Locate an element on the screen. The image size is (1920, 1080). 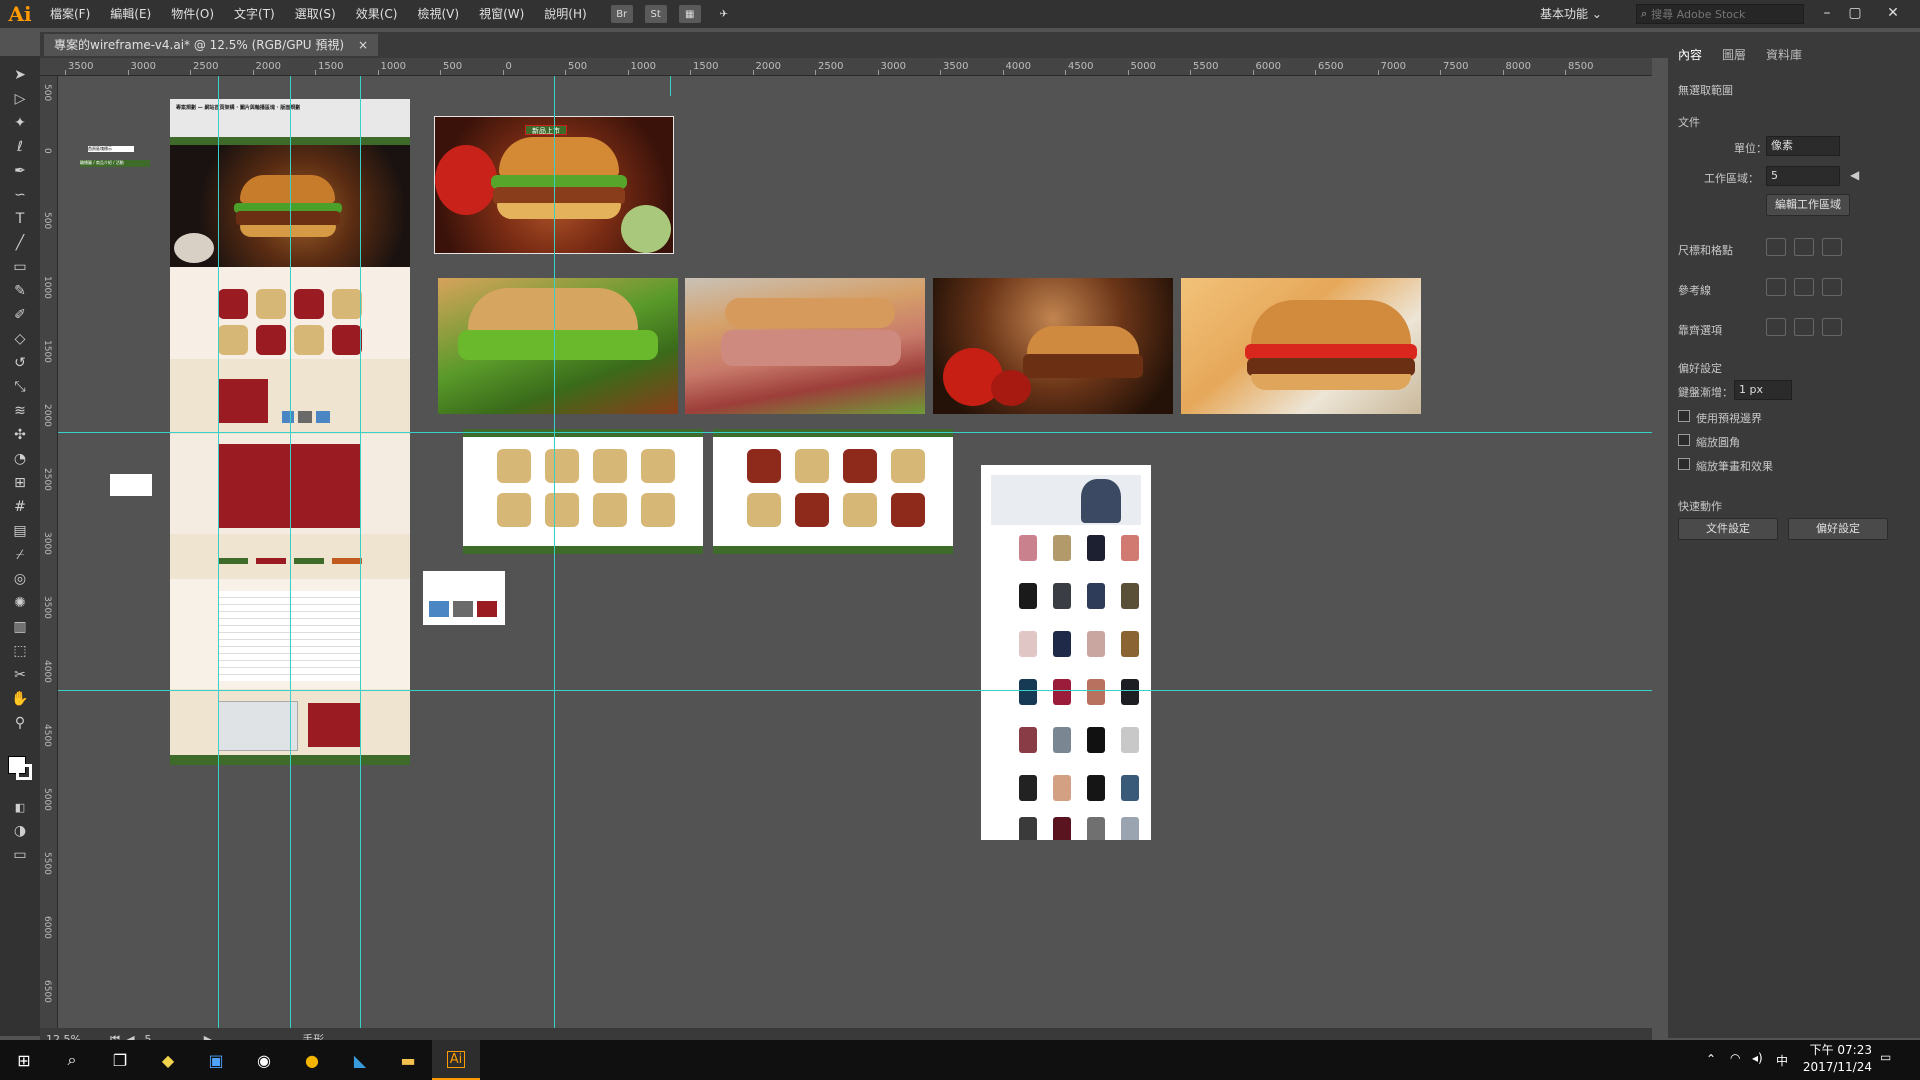
rectangle-tool-icon: ▭ is located at coordinates (20, 267).